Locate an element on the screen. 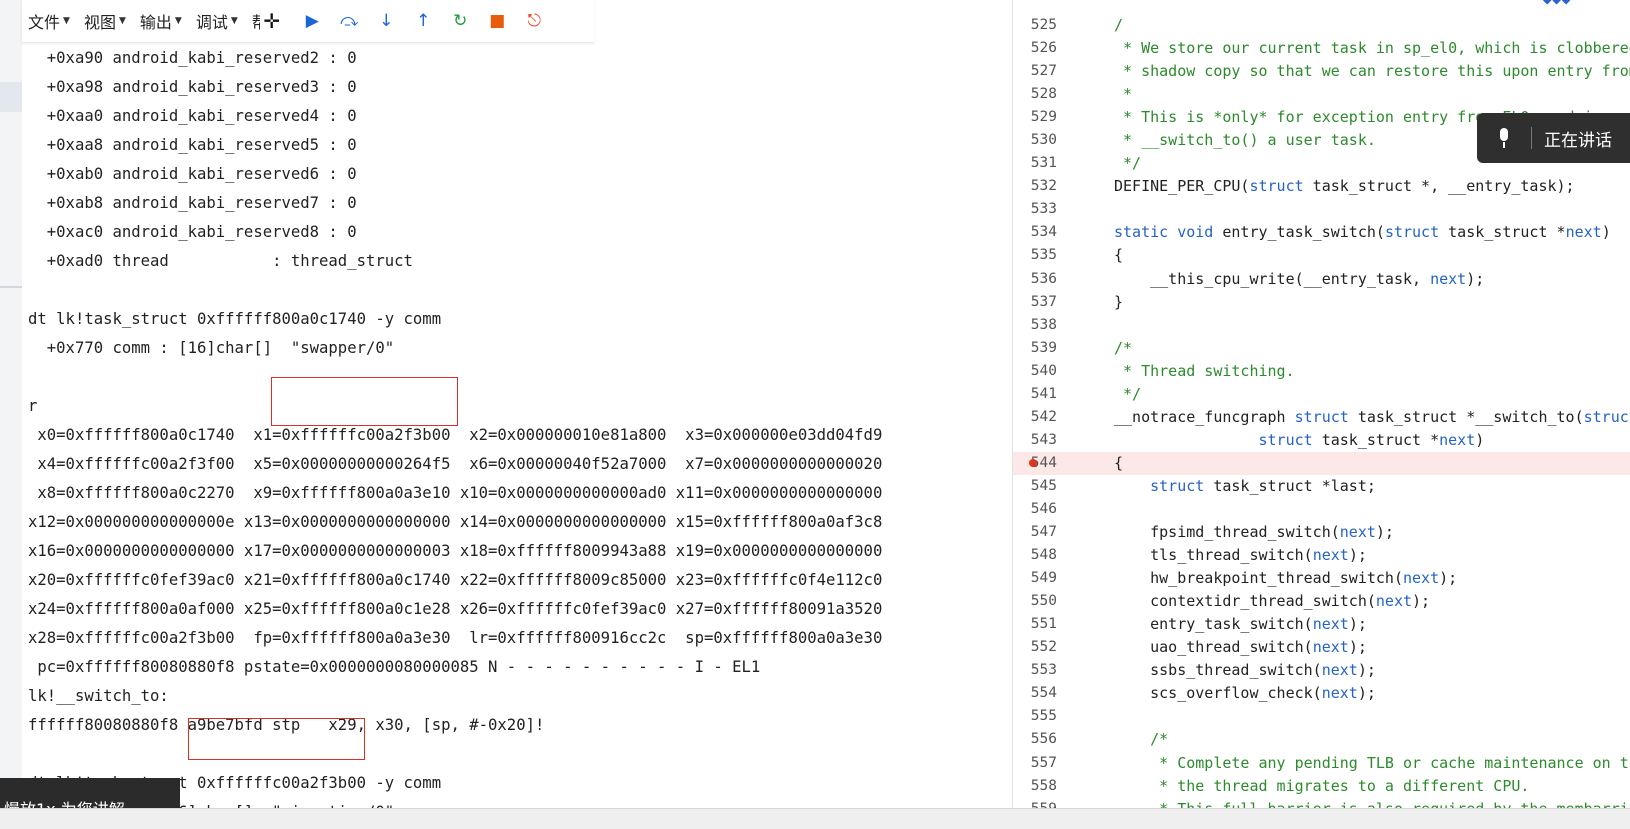  code-line: 550 contextidr_thread_switch(next); is located at coordinates (1321, 601).